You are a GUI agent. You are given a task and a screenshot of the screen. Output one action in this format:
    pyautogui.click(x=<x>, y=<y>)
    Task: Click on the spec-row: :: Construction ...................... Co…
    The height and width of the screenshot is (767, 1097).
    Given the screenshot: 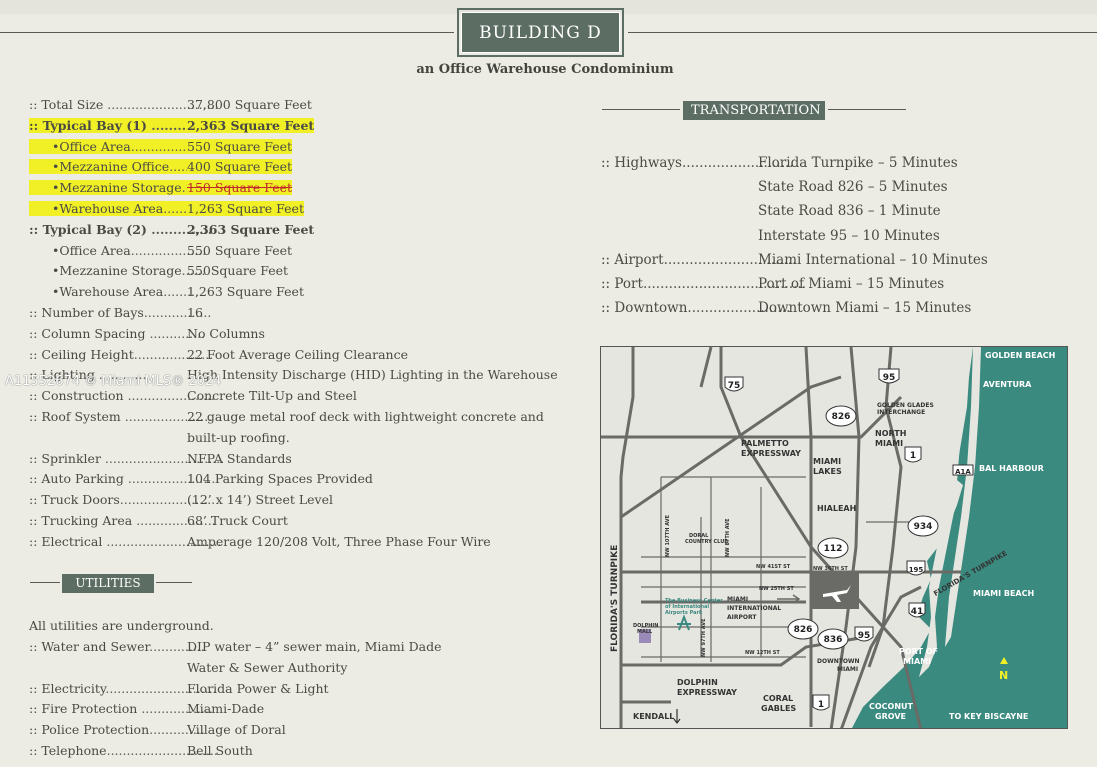 What is the action you would take?
    pyautogui.click(x=289, y=395)
    